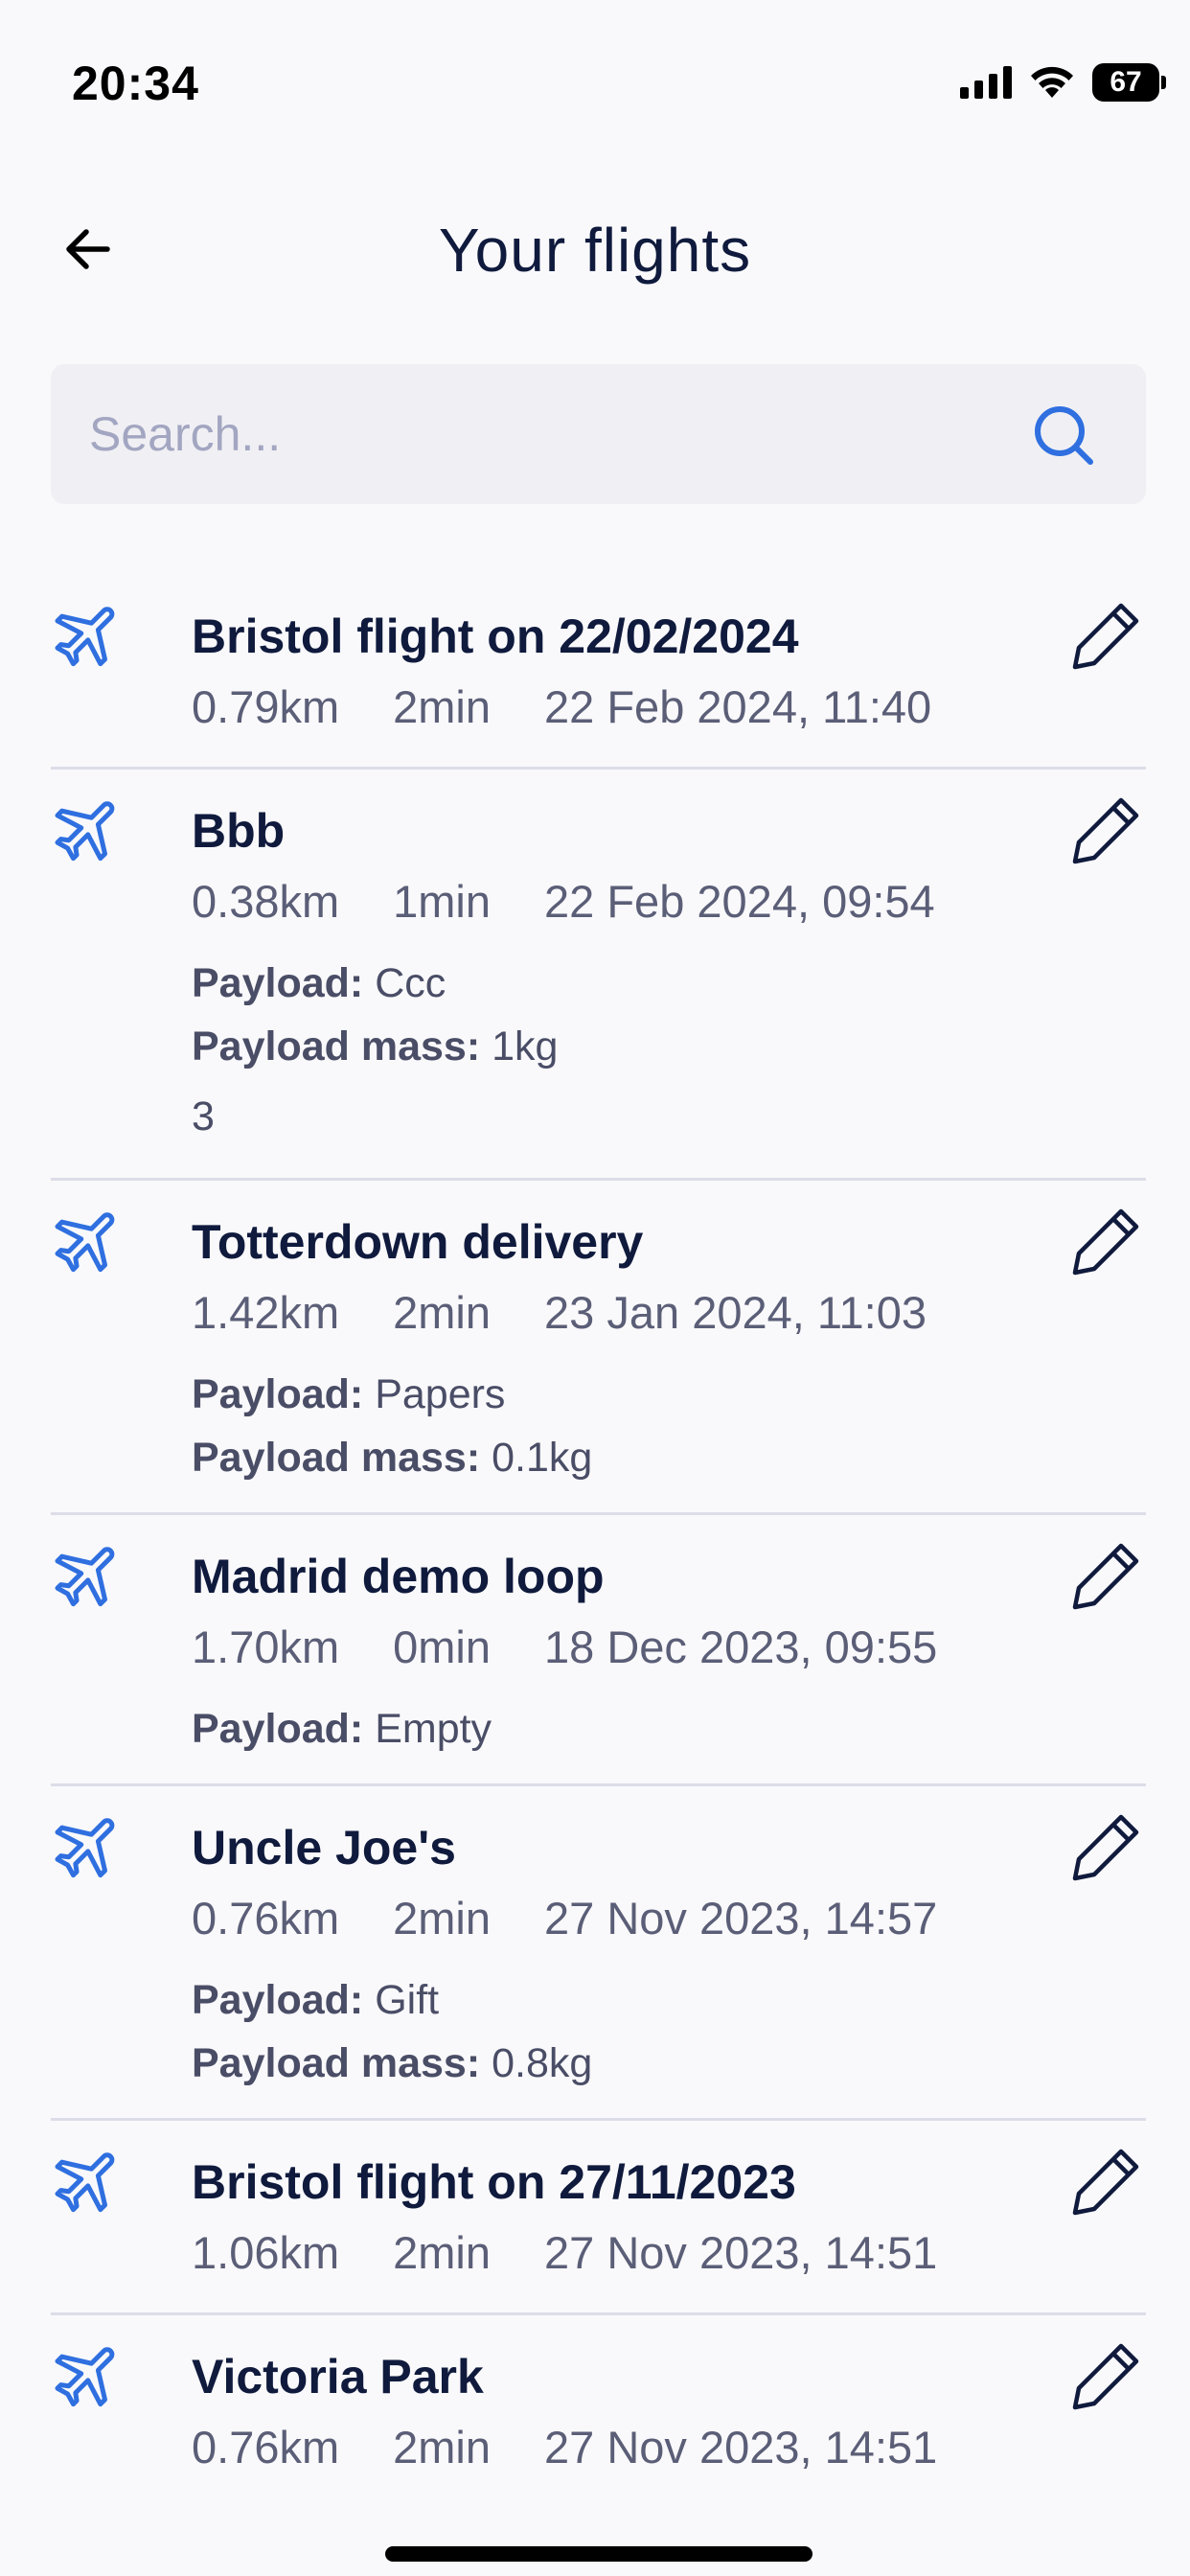  What do you see at coordinates (740, 901) in the screenshot?
I see `flight-date: 22 Feb 2024, 09:54` at bounding box center [740, 901].